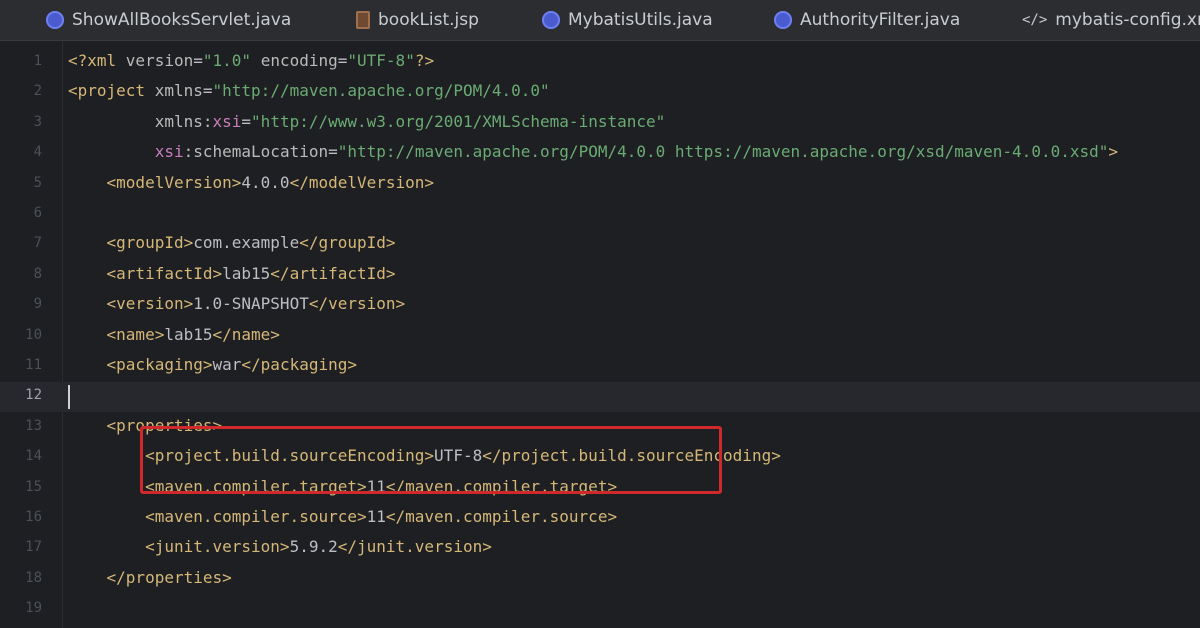 The image size is (1200, 628). Describe the element at coordinates (182, 20) in the screenshot. I see `tab-label: ShowAllBooksServlet.java` at that location.